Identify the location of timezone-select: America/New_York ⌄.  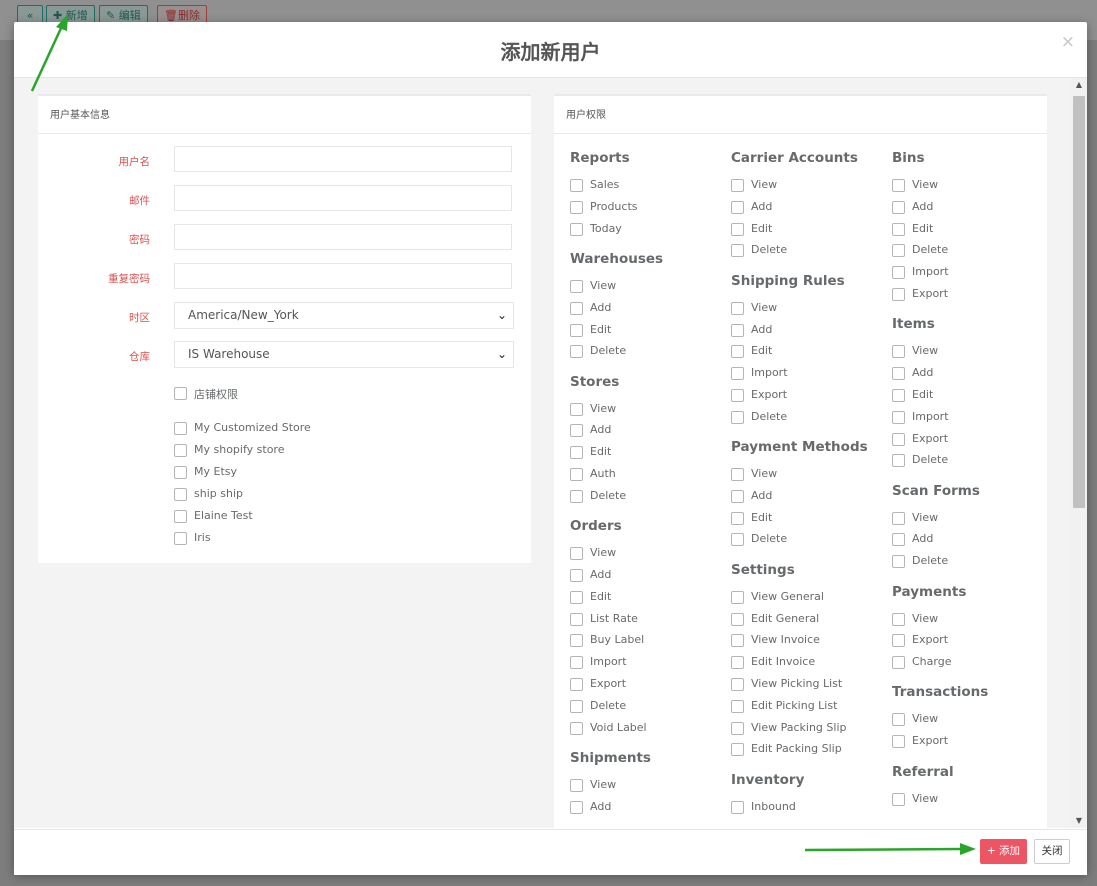
(344, 315).